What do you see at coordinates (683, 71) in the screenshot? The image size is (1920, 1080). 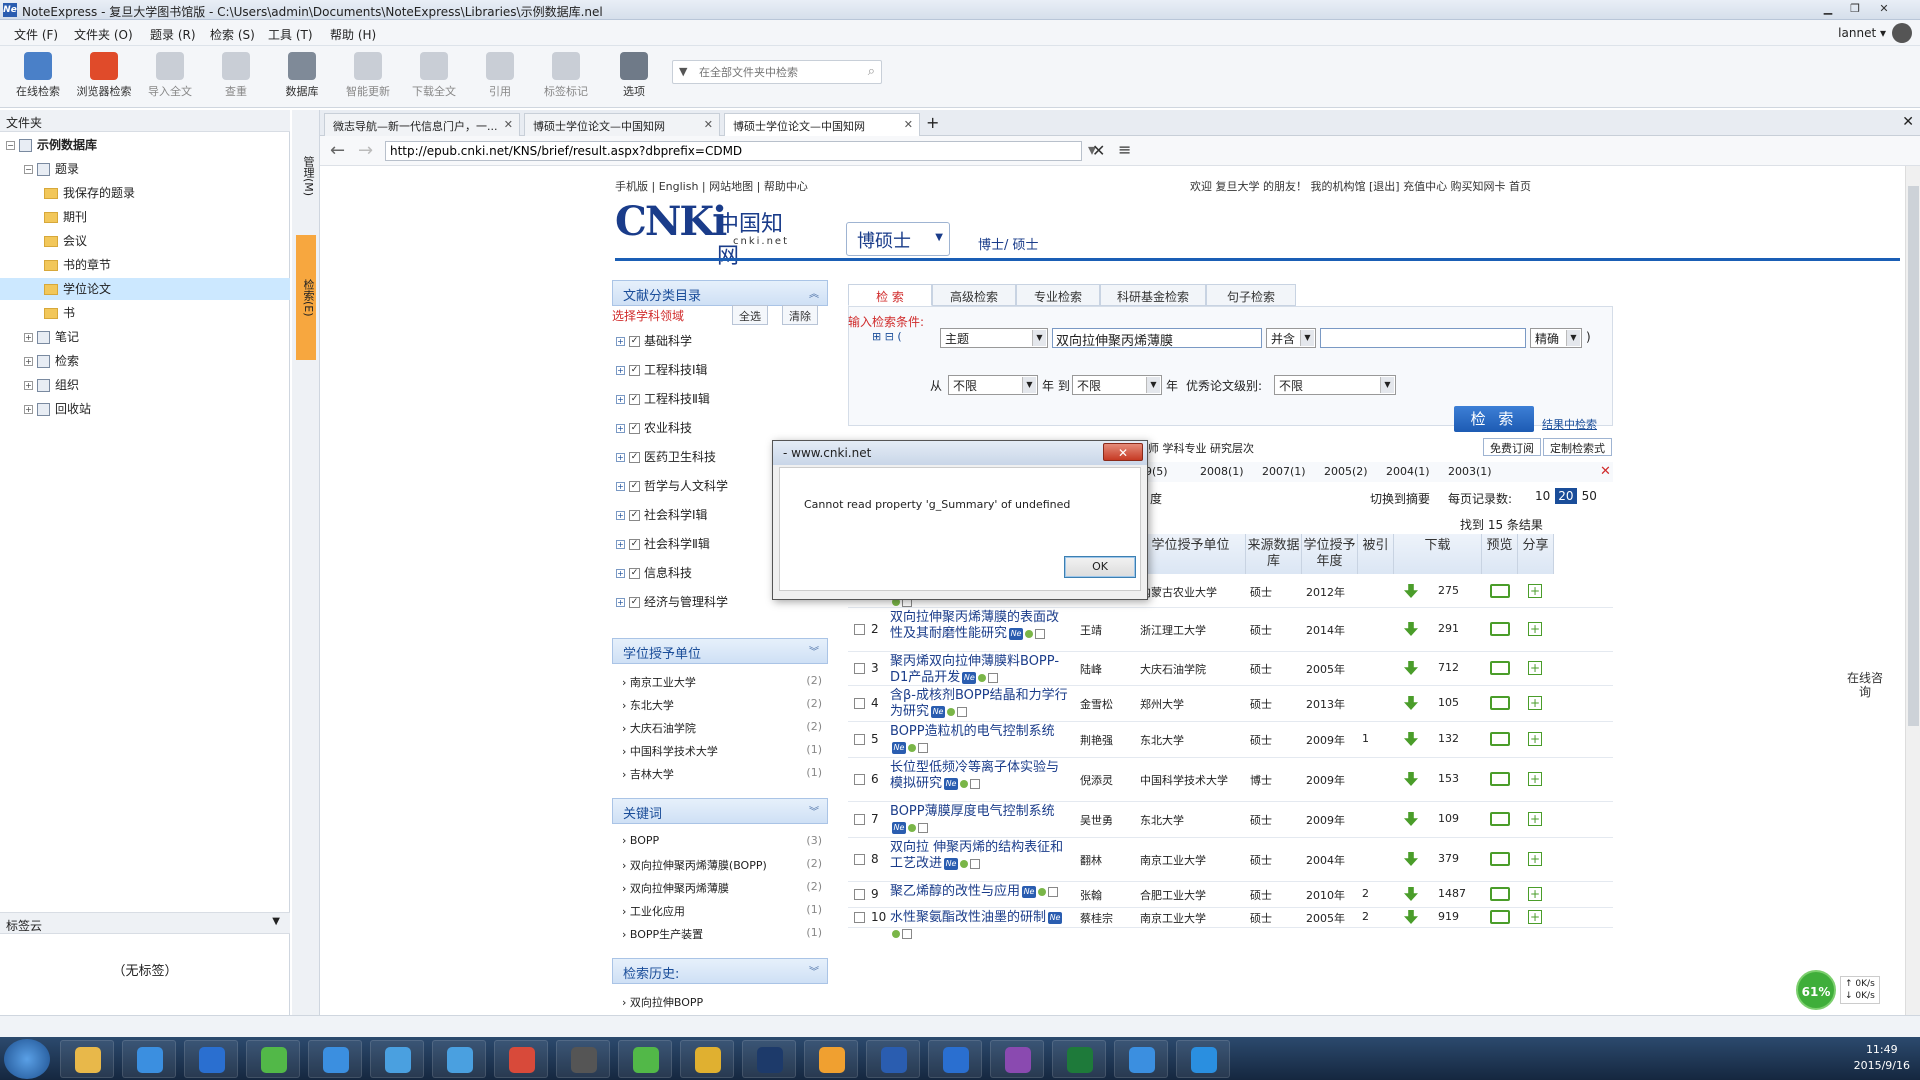 I see `search-scope-dropdown-icon: ▼` at bounding box center [683, 71].